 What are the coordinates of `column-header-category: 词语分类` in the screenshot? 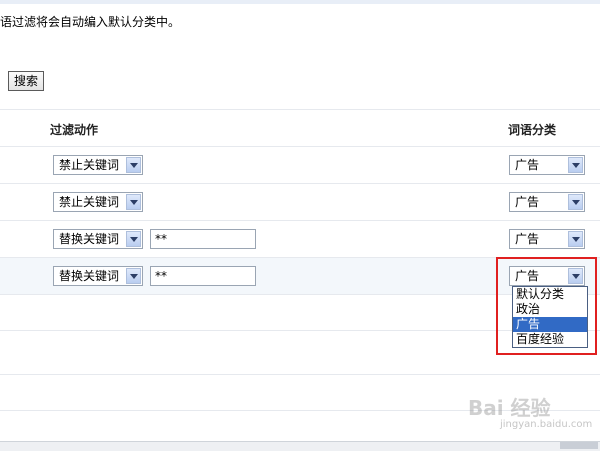 It's located at (532, 130).